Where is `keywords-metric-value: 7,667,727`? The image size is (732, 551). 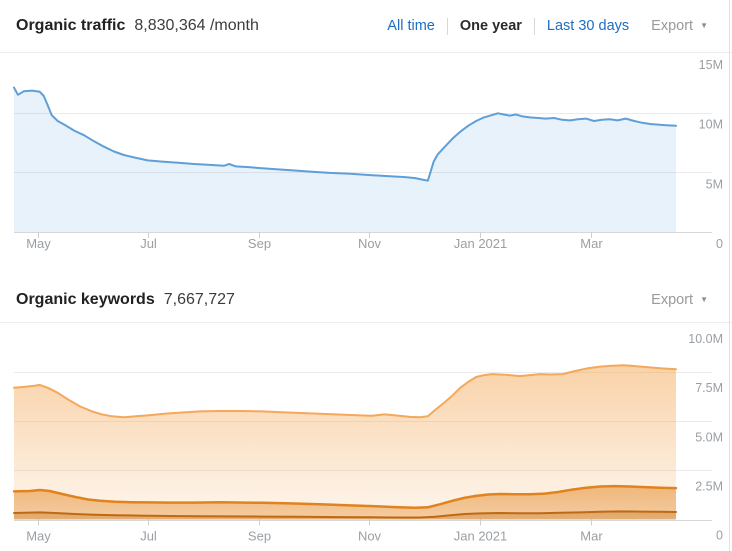
keywords-metric-value: 7,667,727 is located at coordinates (199, 299).